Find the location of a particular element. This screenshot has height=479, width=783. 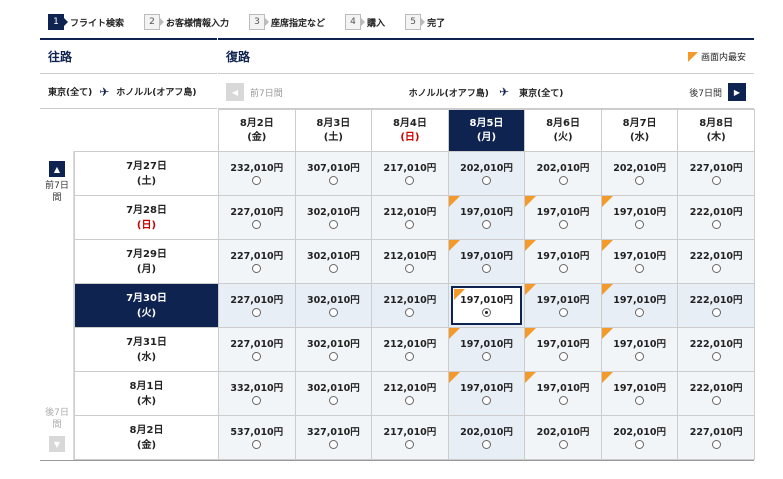

prev-week-outbound-button: ▲ is located at coordinates (57, 169).